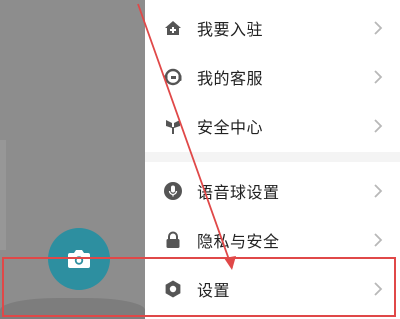  What do you see at coordinates (272, 28) in the screenshot?
I see `menu-item-join: 我要入驻` at bounding box center [272, 28].